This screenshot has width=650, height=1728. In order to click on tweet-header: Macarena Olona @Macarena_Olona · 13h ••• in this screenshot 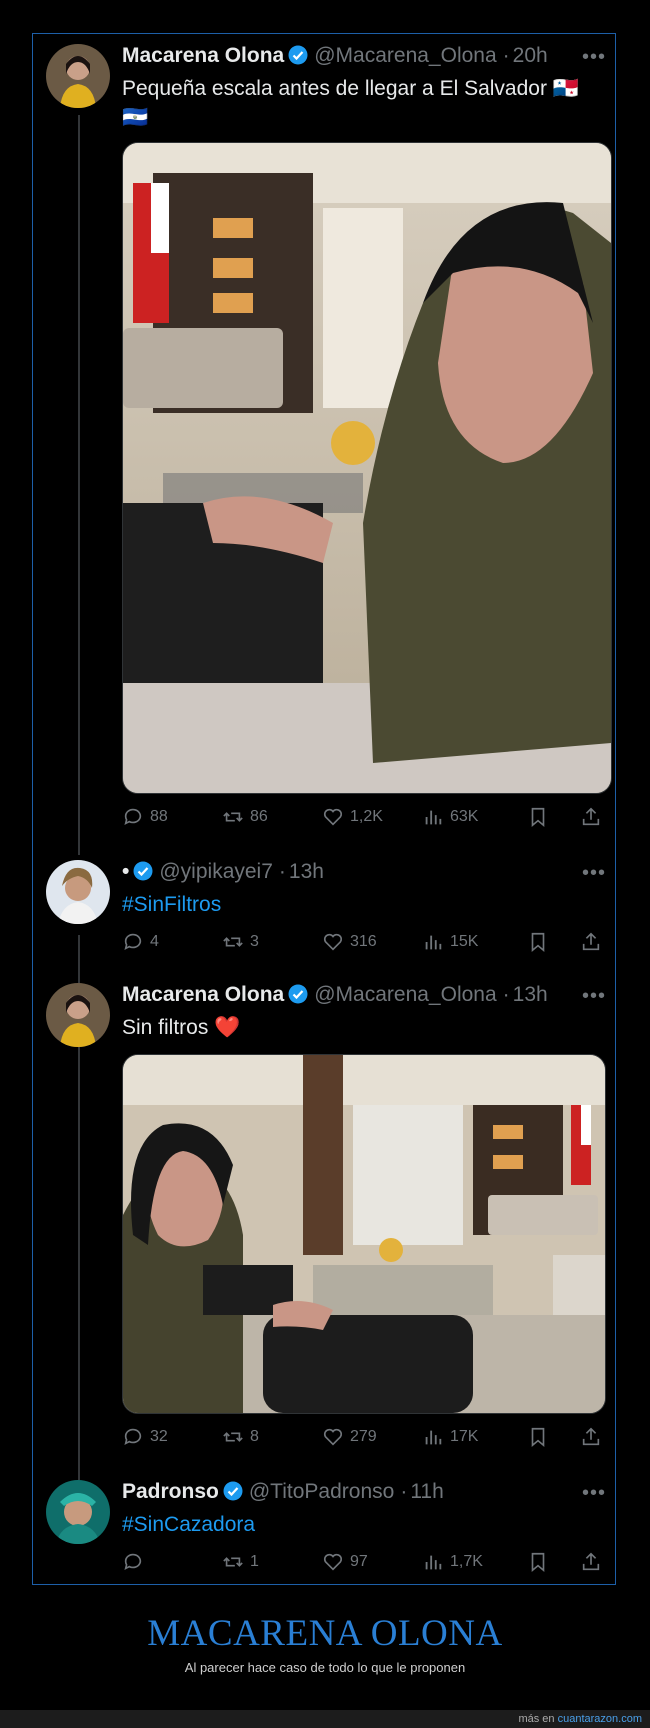, I will do `click(364, 998)`.